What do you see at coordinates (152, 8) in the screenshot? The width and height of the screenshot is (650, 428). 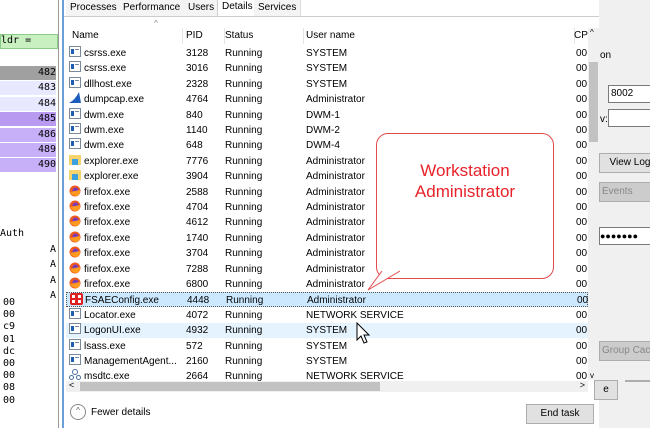 I see `tab-performance: Performance` at bounding box center [152, 8].